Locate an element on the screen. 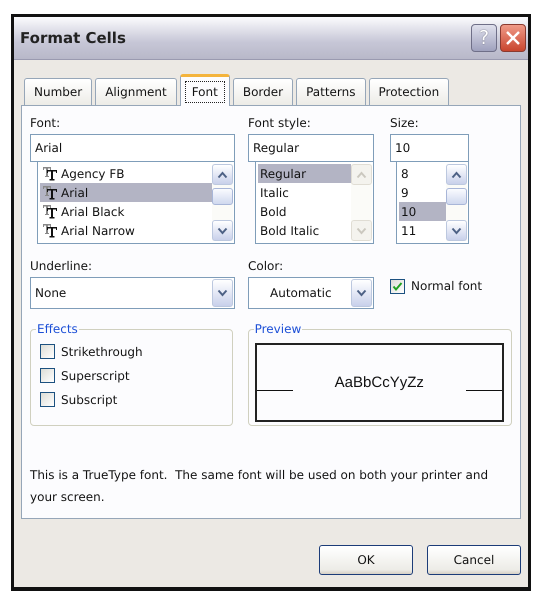  list-item: Arial Narrow is located at coordinates (126, 230).